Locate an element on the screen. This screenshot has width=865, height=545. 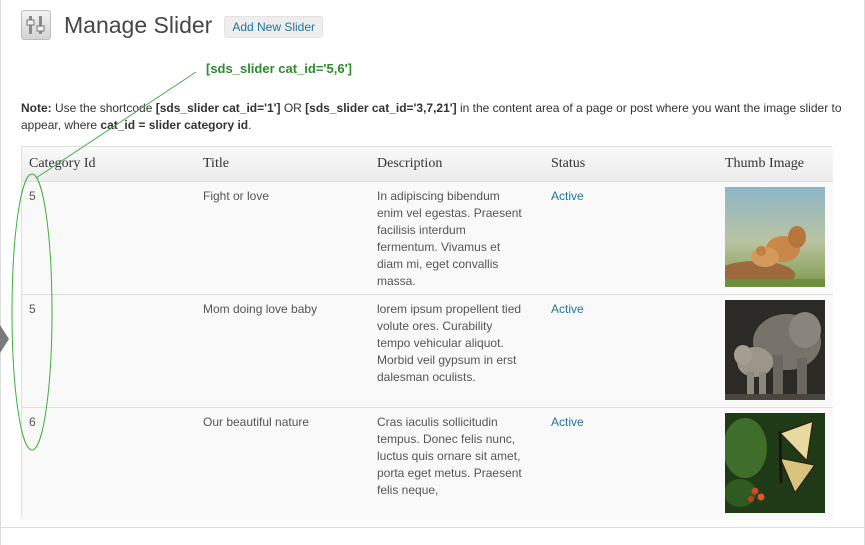
column-header-thumb-image: Thumb Image is located at coordinates (775, 164).